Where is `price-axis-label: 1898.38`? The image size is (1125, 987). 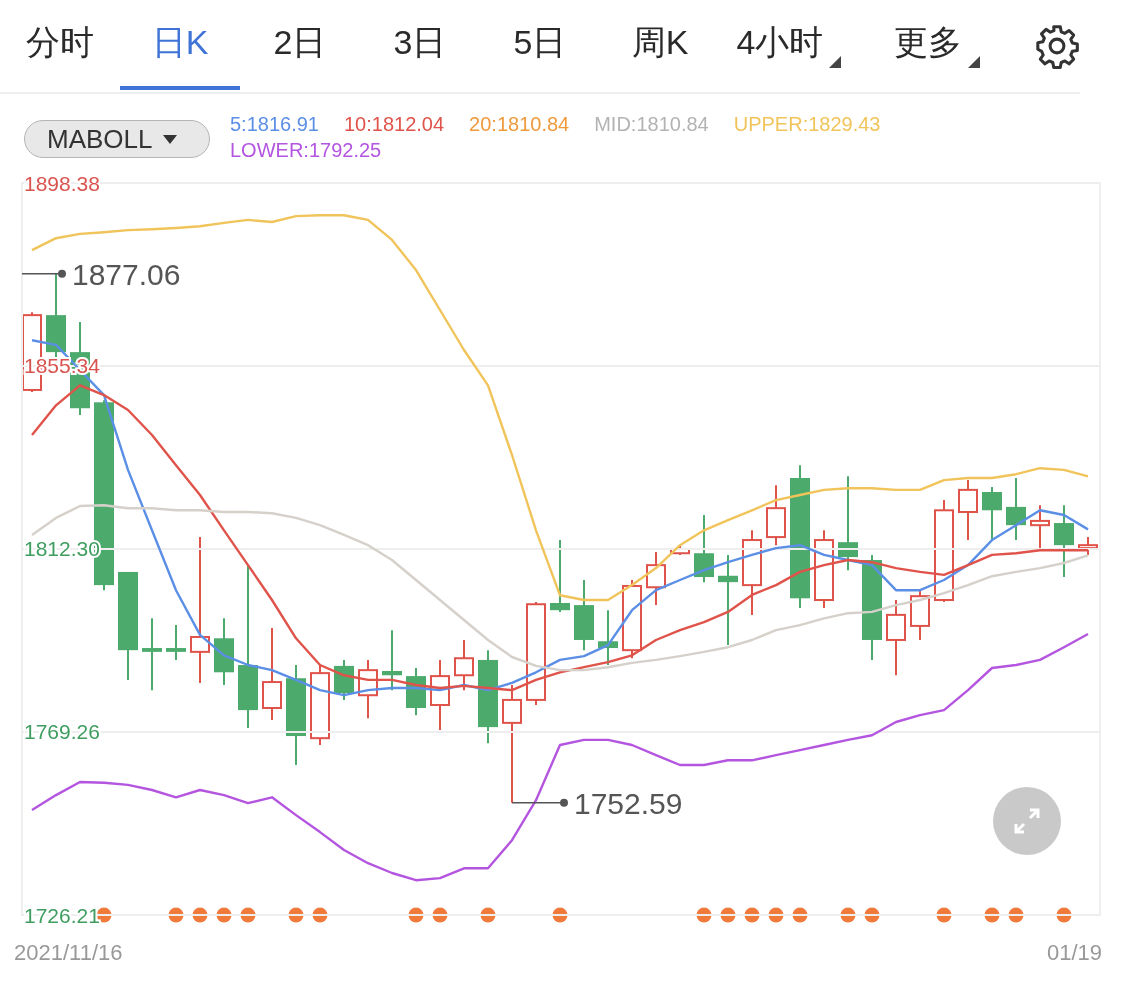
price-axis-label: 1898.38 is located at coordinates (62, 183).